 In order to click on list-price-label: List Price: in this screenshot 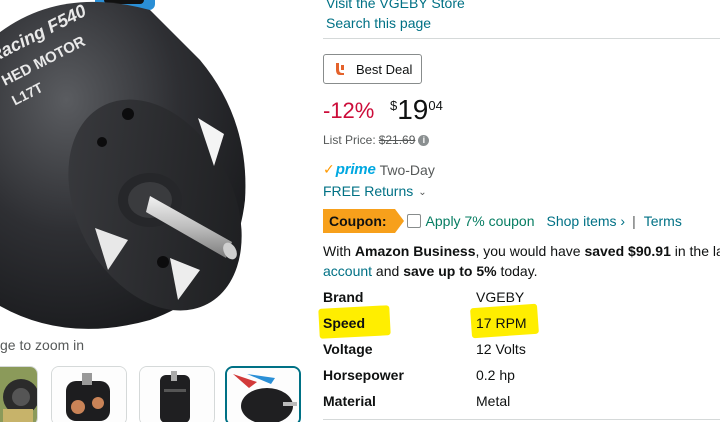, I will do `click(349, 140)`.